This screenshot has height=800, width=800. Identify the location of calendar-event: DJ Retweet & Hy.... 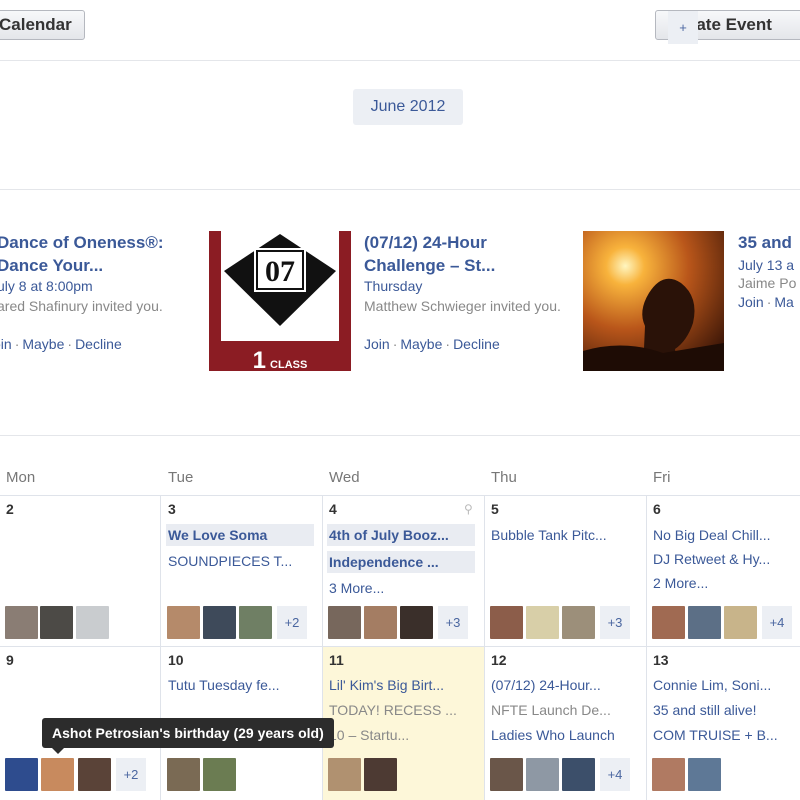
(725, 559).